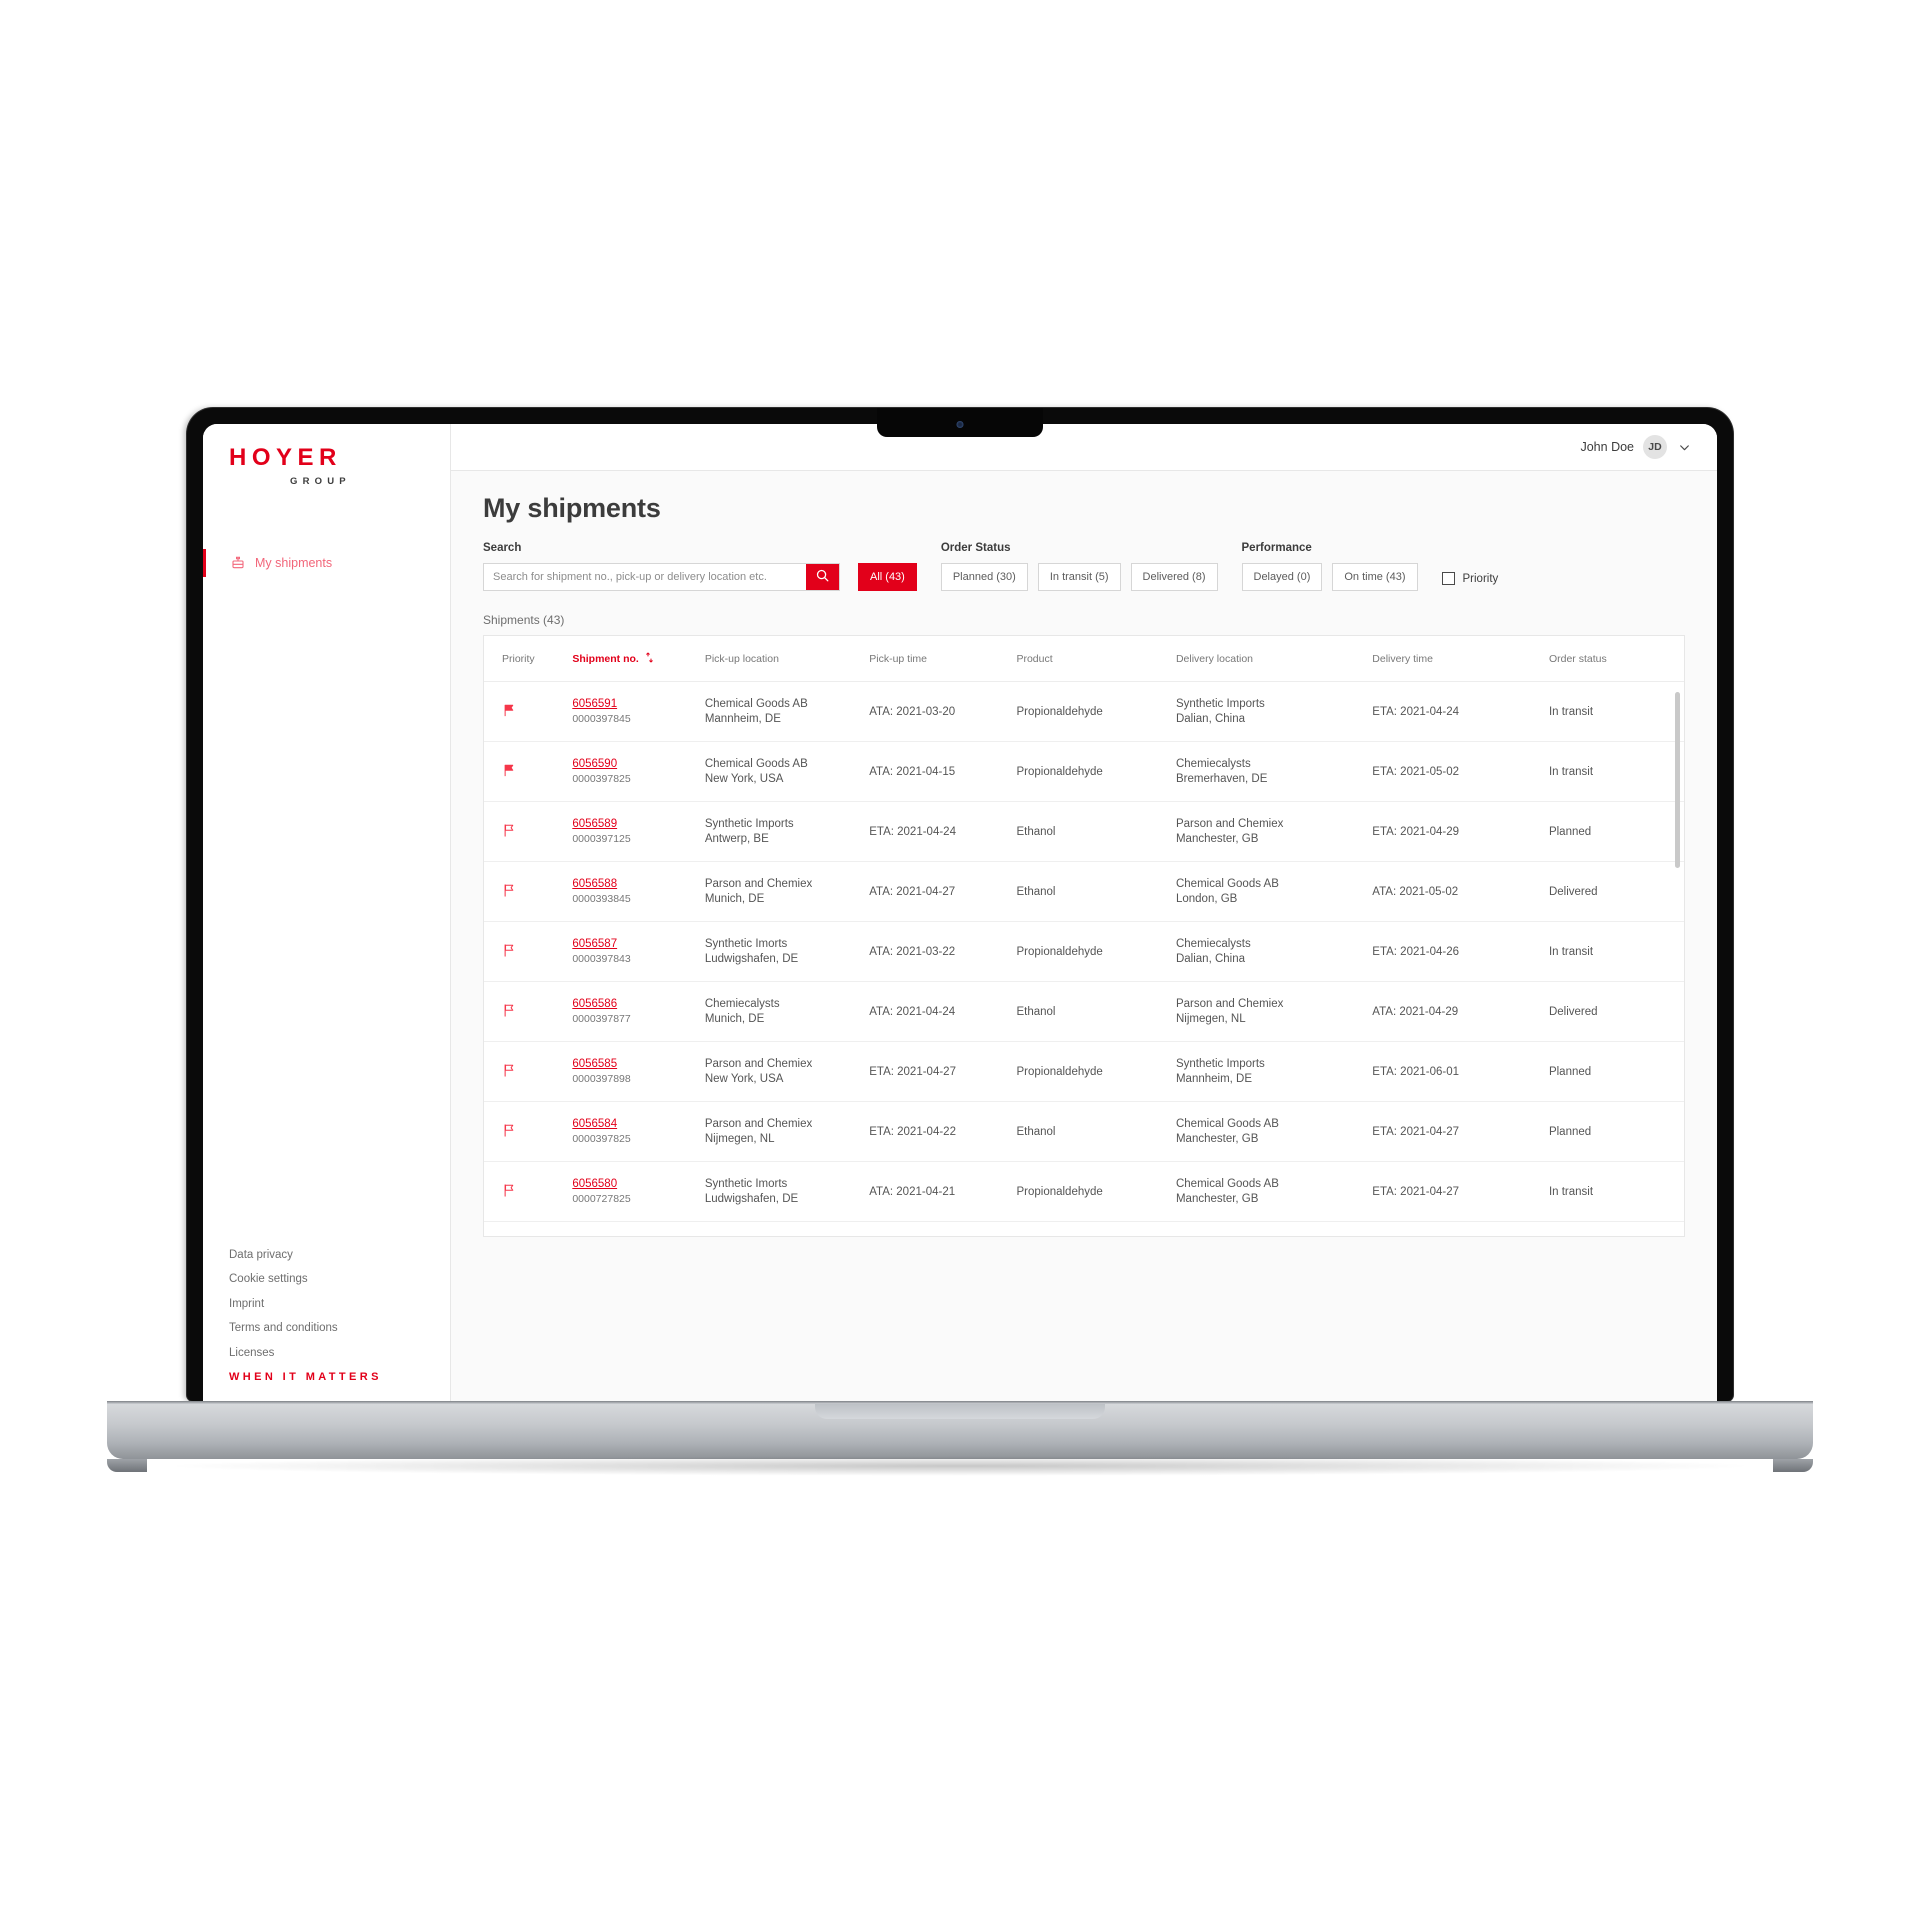 The height and width of the screenshot is (1920, 1920). Describe the element at coordinates (1460, 659) in the screenshot. I see `col-header-delivery-time: Delivery time` at that location.